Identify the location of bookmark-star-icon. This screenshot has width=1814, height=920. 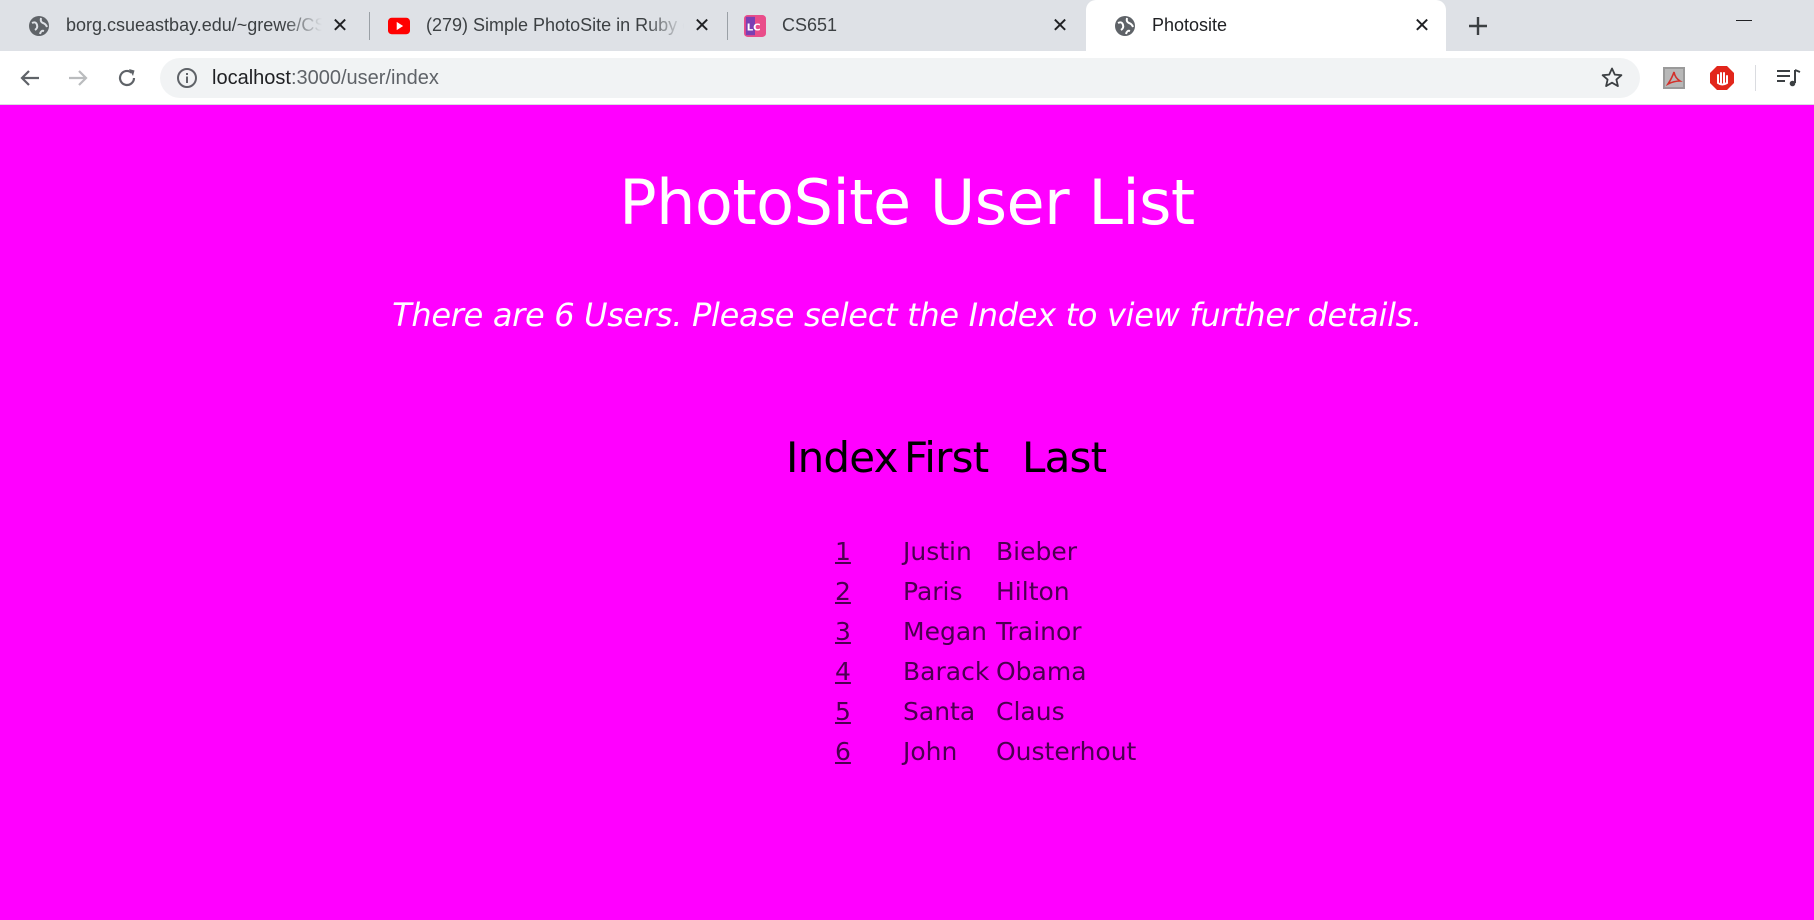
(1612, 78).